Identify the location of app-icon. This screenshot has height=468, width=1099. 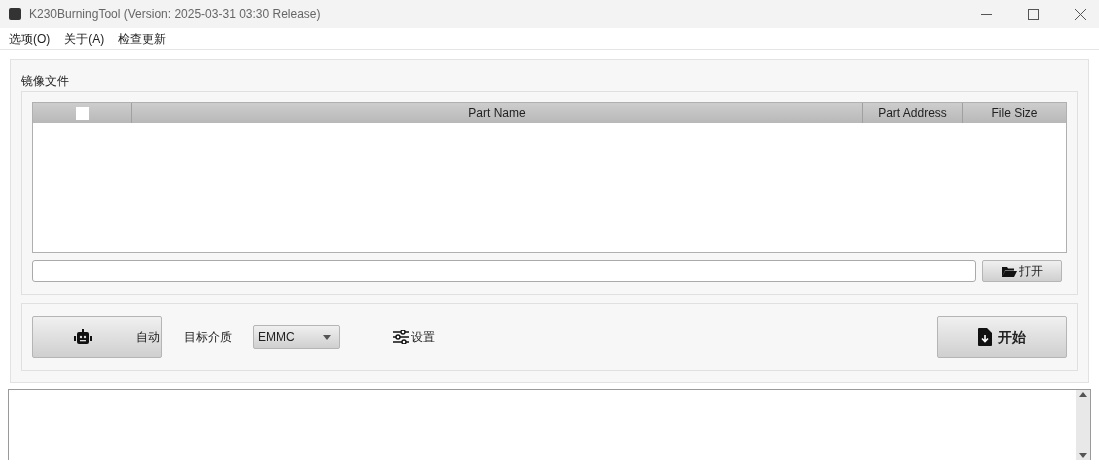
(15, 14).